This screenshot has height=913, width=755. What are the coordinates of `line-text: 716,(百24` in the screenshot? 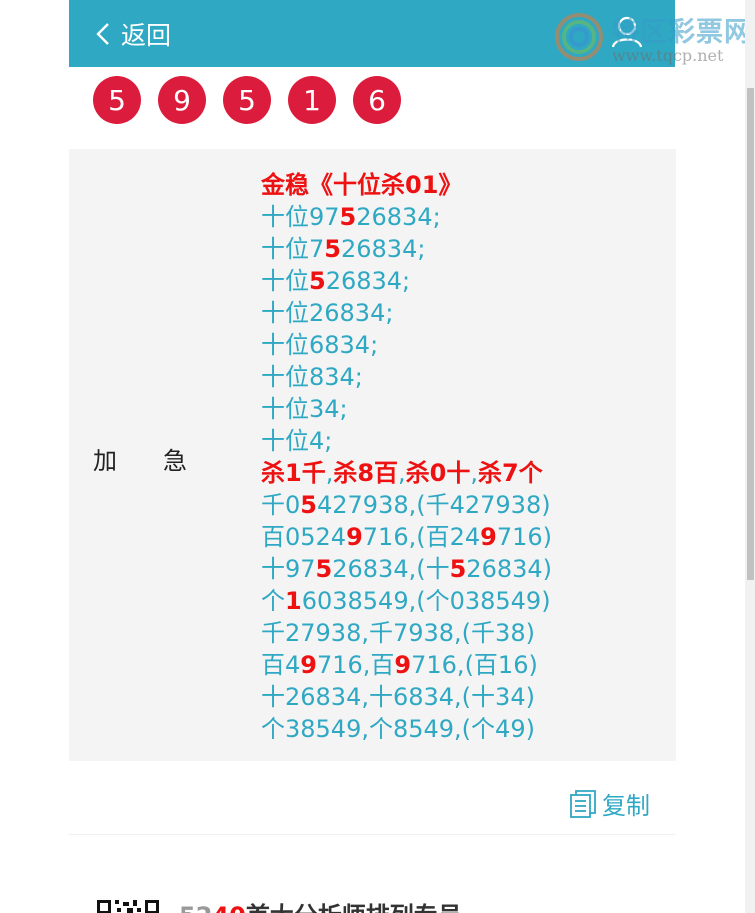 It's located at (421, 537).